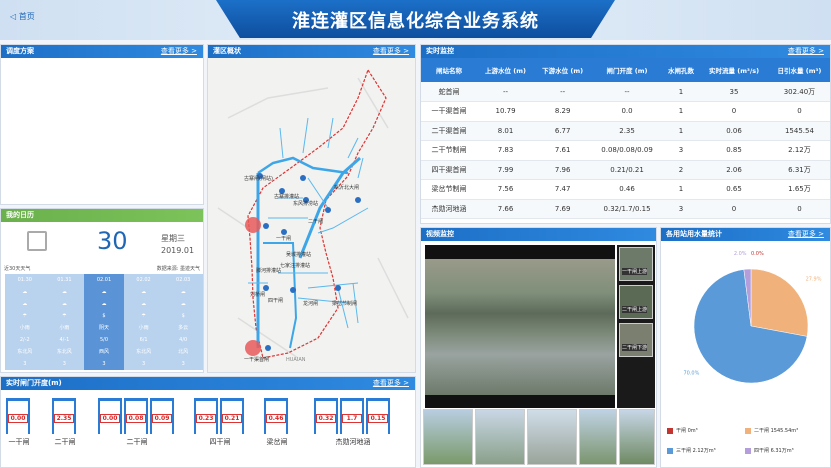 Image resolution: width=831 pixels, height=468 pixels. Describe the element at coordinates (806, 51) in the screenshot. I see `realtime-more-link: 查看更多 >` at that location.